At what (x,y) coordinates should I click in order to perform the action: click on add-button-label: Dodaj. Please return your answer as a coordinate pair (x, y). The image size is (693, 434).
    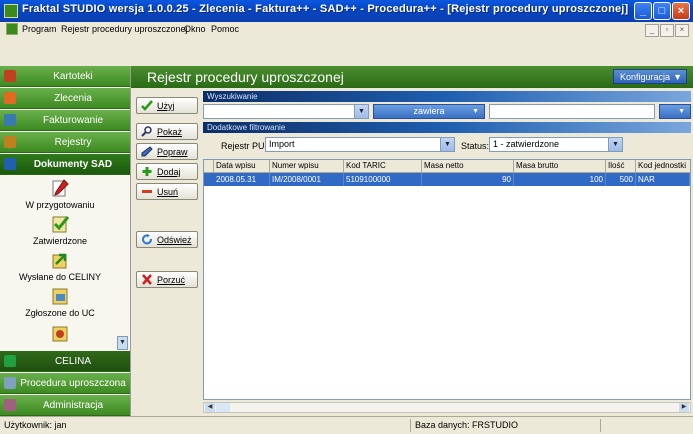
    Looking at the image, I should click on (169, 172).